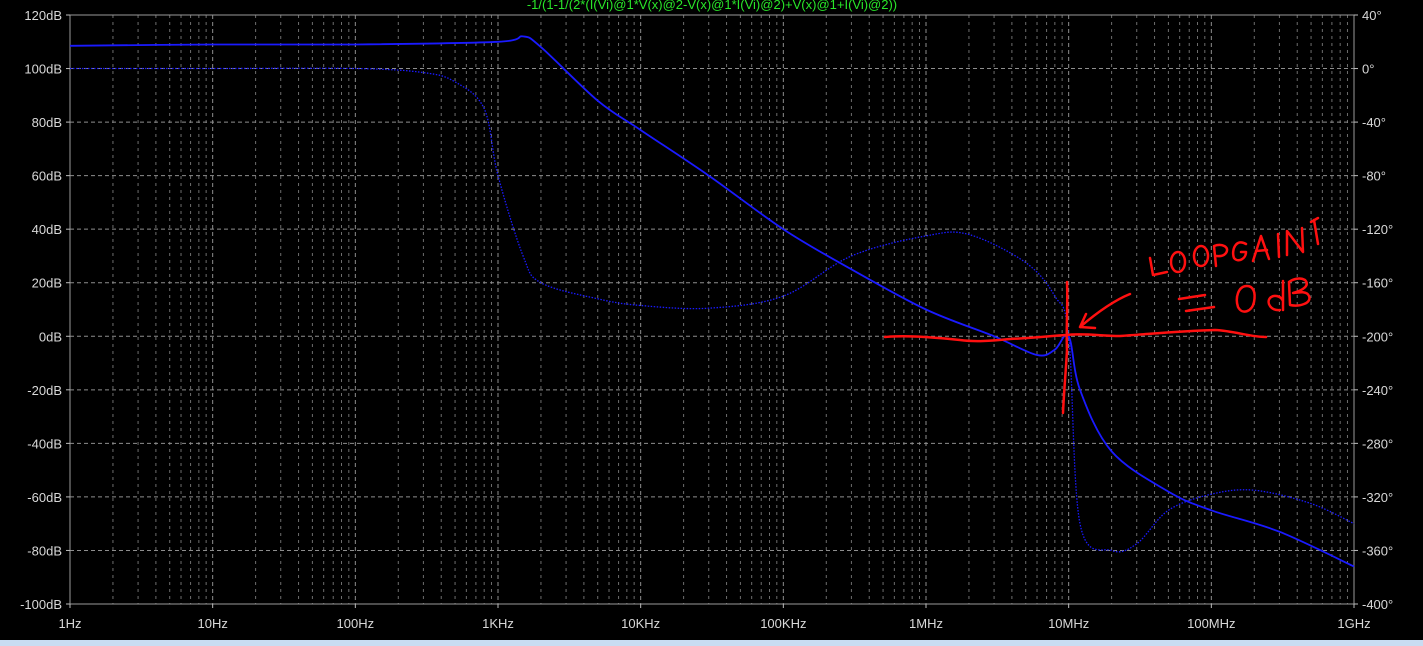 The image size is (1423, 646). Describe the element at coordinates (44, 550) in the screenshot. I see `left-axis-tick-label: -80dB` at that location.